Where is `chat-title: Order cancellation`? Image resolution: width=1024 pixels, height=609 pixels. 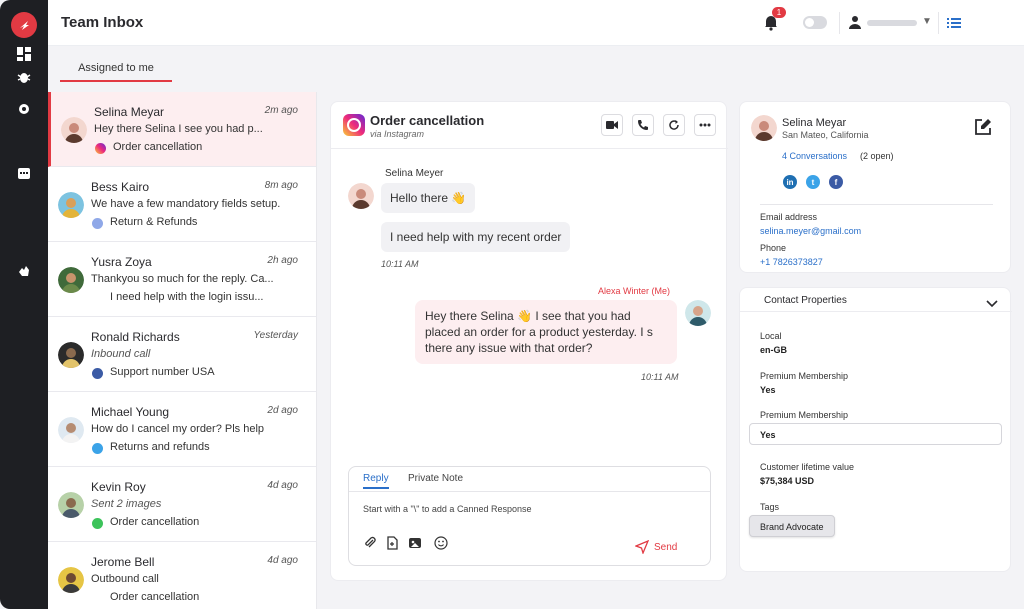 chat-title: Order cancellation is located at coordinates (427, 120).